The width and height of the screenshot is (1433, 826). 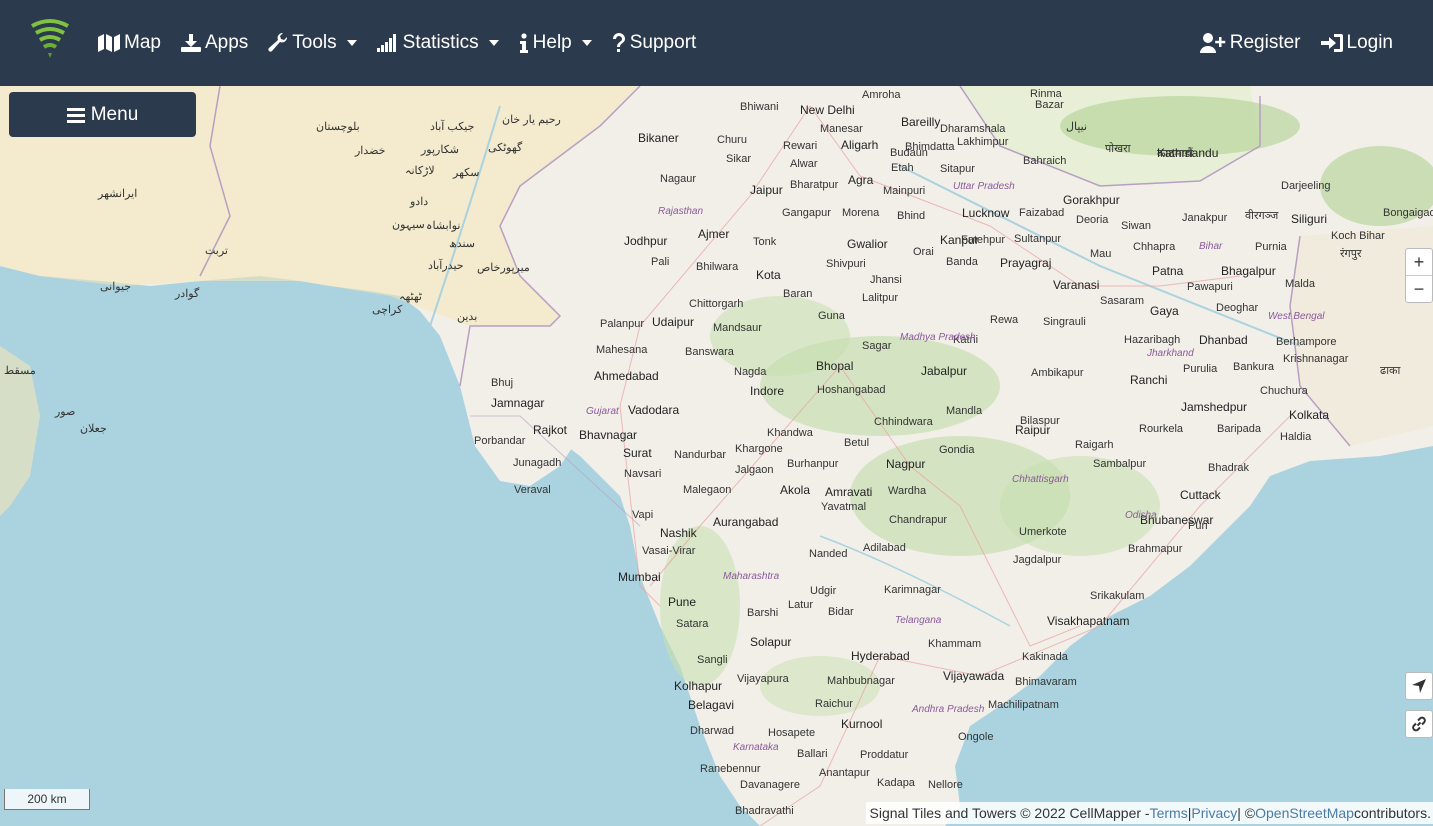 What do you see at coordinates (814, 185) in the screenshot?
I see `town-label: Bharatpur` at bounding box center [814, 185].